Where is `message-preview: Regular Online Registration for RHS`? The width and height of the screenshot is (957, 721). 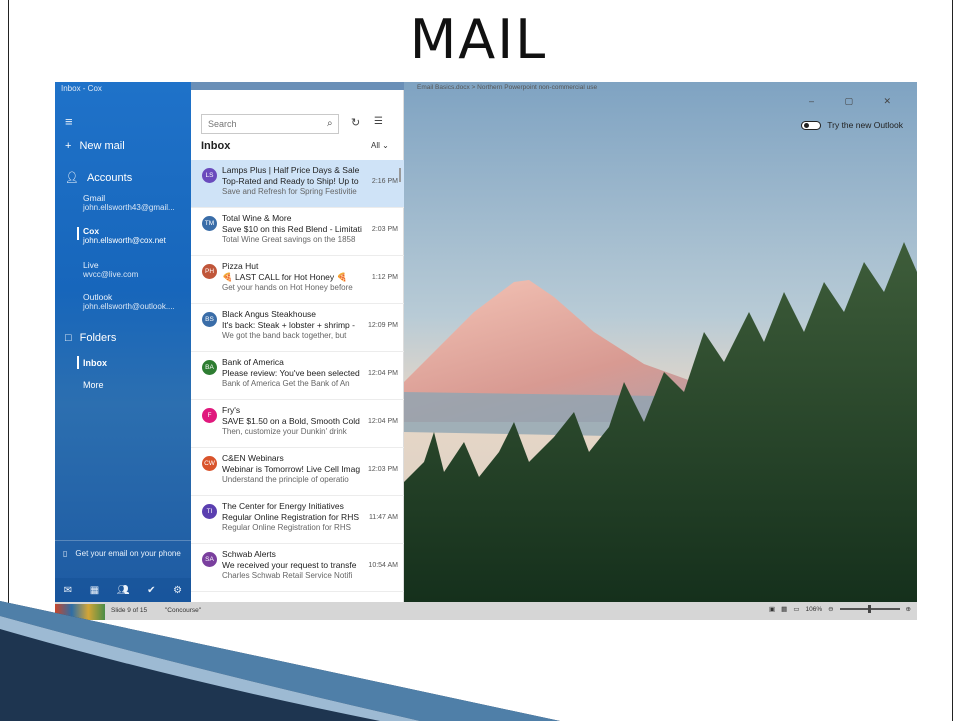 message-preview: Regular Online Registration for RHS is located at coordinates (286, 527).